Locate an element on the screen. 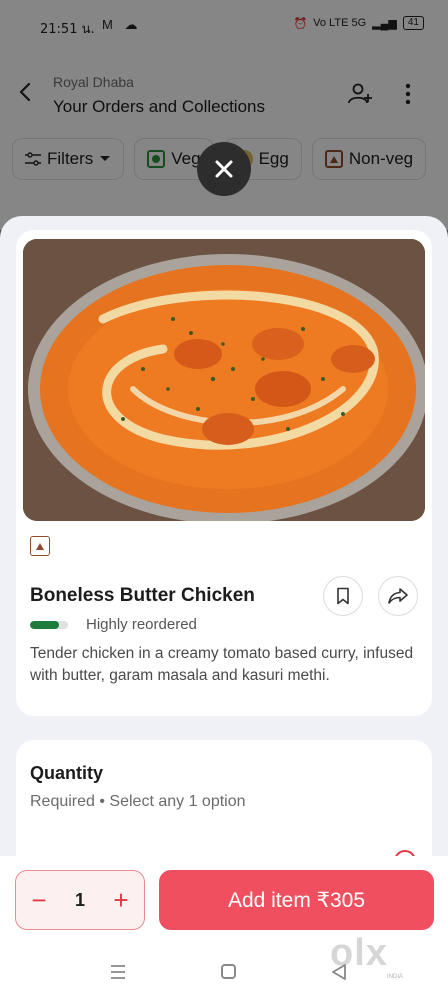 The height and width of the screenshot is (1000, 448). nav-home-icon is located at coordinates (228, 971).